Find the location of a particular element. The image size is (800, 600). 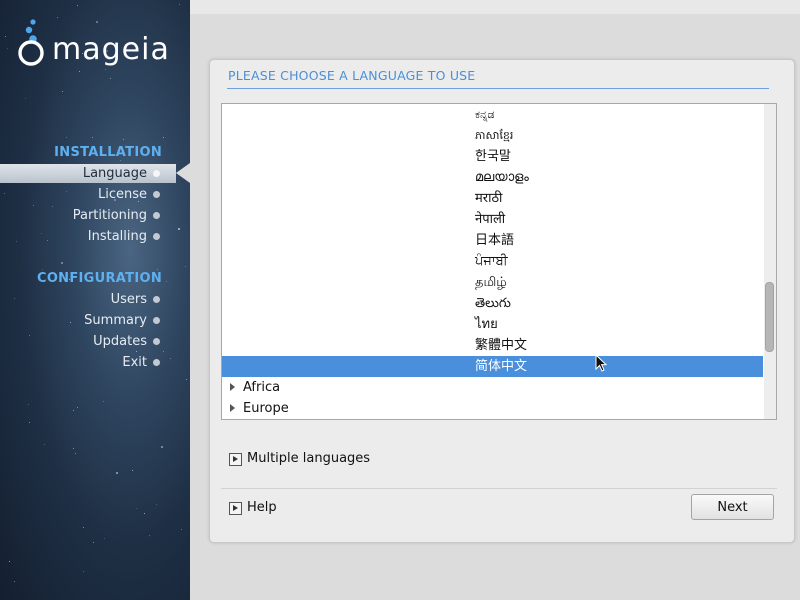

step-label: Summary is located at coordinates (115, 320).